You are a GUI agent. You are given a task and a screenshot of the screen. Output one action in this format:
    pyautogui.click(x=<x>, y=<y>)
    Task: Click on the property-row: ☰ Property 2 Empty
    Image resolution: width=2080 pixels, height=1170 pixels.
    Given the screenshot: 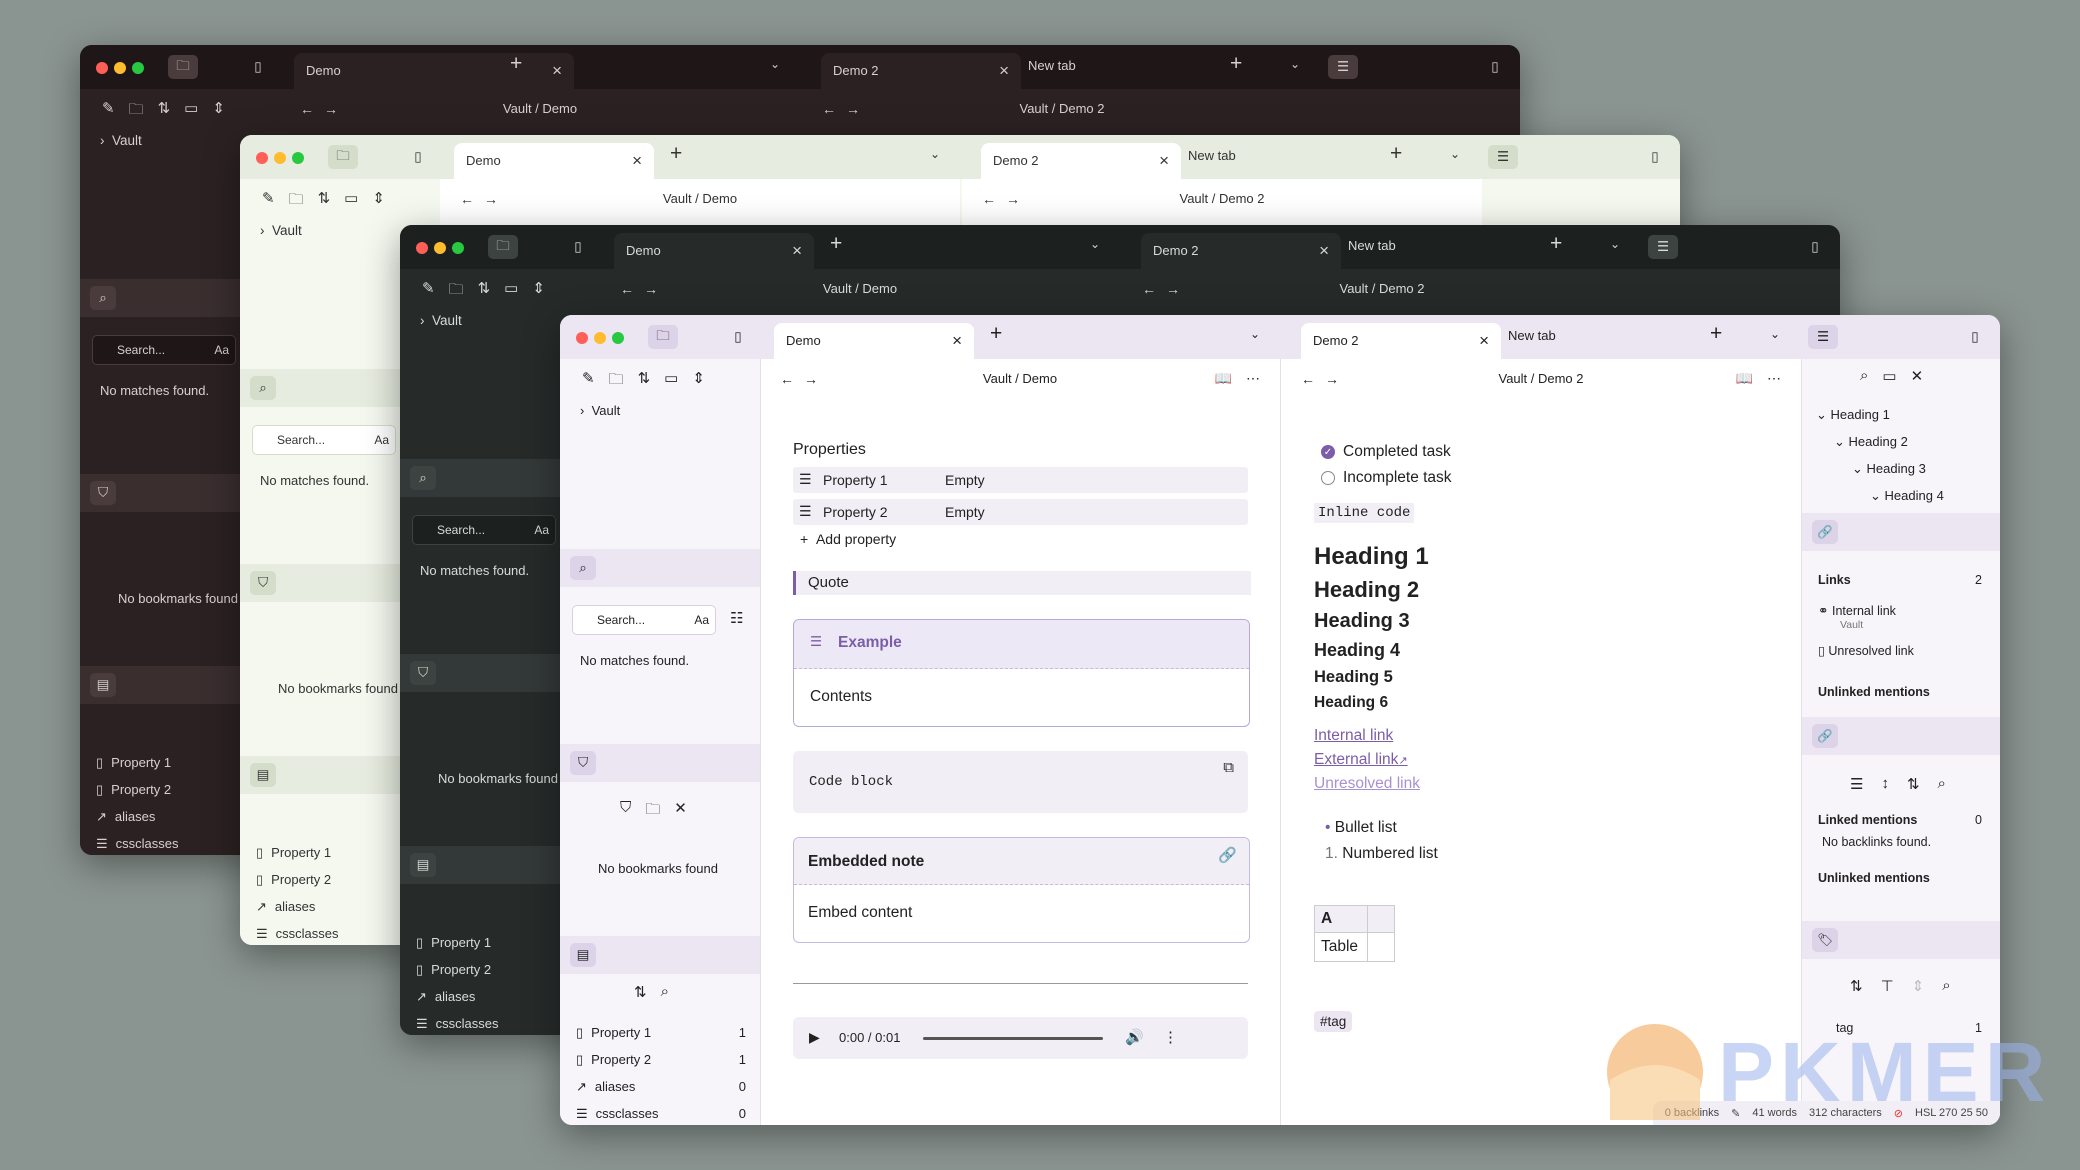 What is the action you would take?
    pyautogui.click(x=1020, y=512)
    